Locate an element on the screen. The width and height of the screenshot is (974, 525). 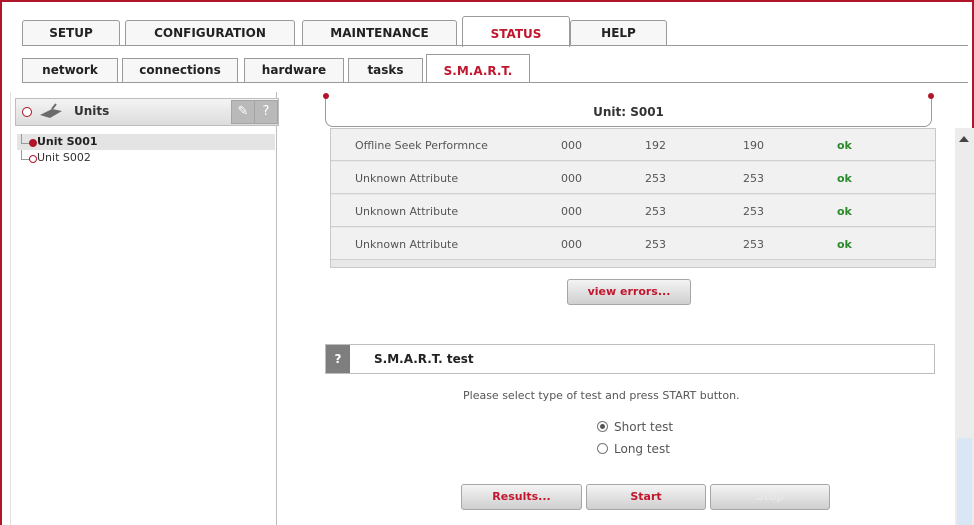
table-row: Offline Seek Performnce 000 192 190 ok is located at coordinates (633, 145).